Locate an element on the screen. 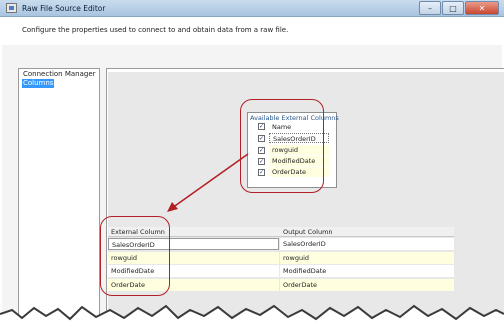 The width and height of the screenshot is (504, 326). output-column-header: Output Column is located at coordinates (308, 232).